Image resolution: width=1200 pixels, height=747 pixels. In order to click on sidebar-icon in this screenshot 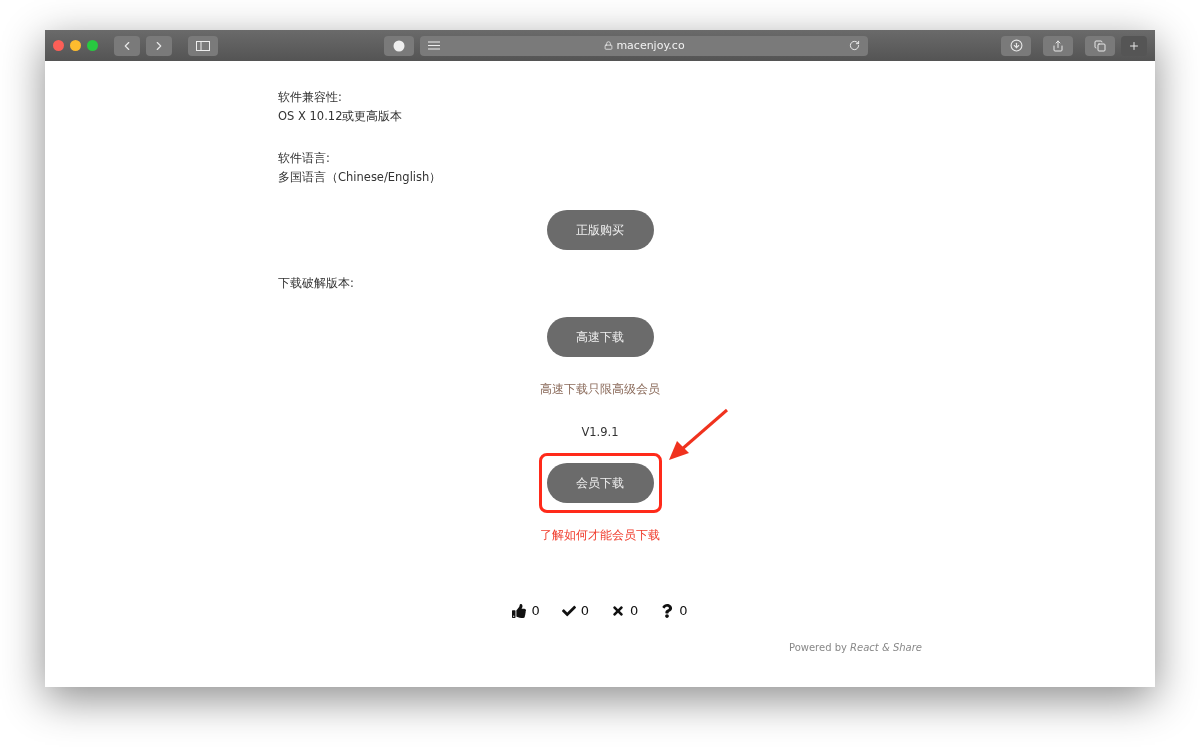, I will do `click(203, 45)`.